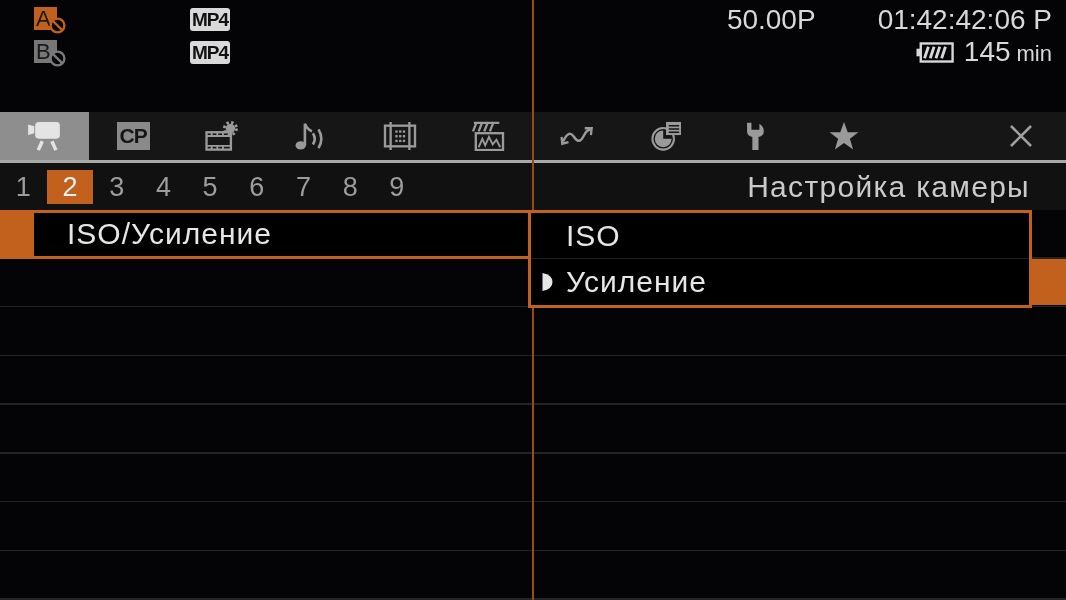 Image resolution: width=1066 pixels, height=600 pixels. I want to click on page-tab: 2, so click(70, 186).